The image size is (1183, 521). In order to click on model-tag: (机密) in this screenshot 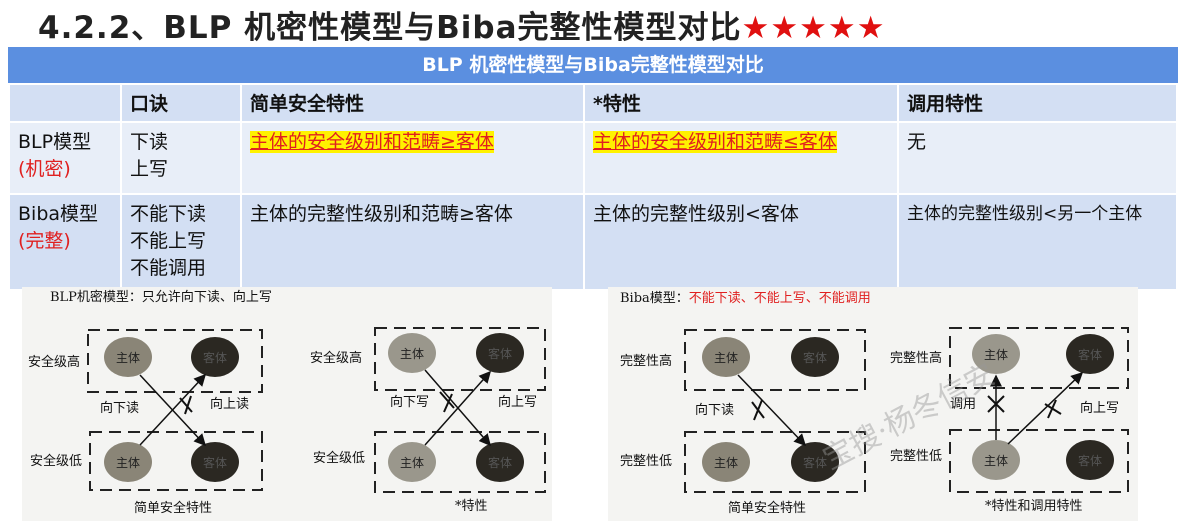, I will do `click(44, 169)`.